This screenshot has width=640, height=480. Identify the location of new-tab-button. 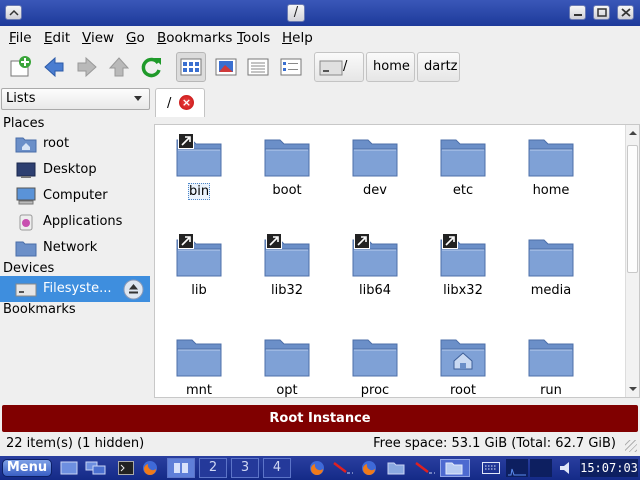
(20, 67).